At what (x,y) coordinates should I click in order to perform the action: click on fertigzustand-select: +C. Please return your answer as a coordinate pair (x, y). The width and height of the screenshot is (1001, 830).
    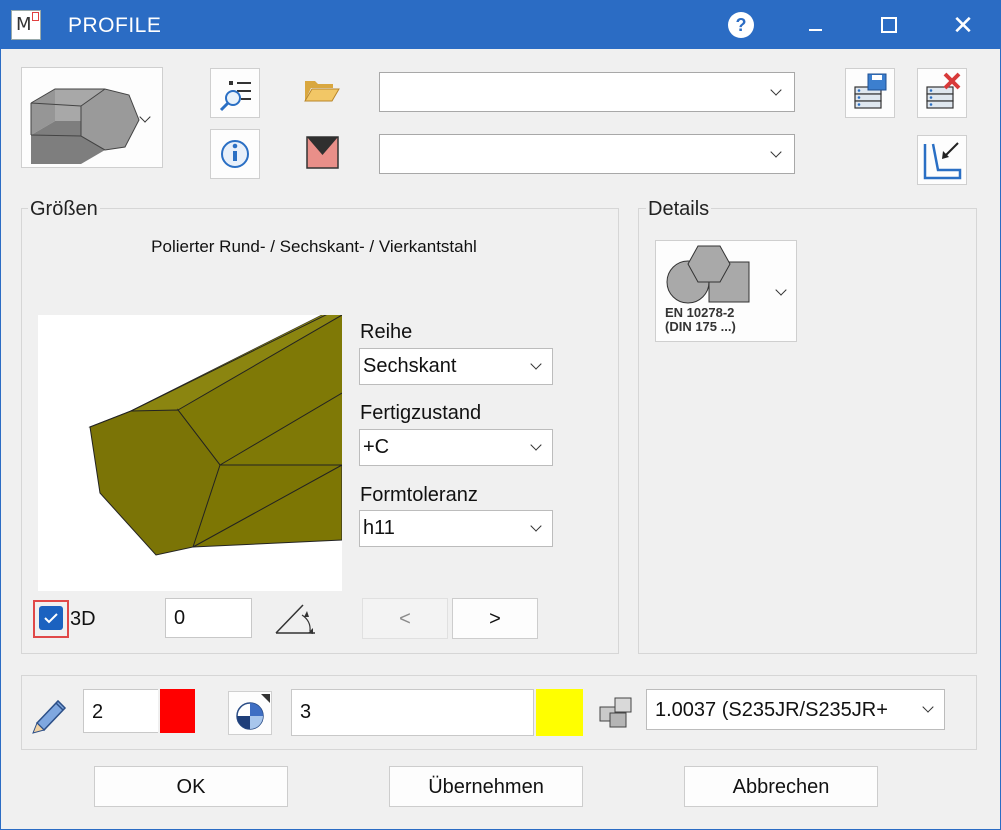
    Looking at the image, I should click on (456, 447).